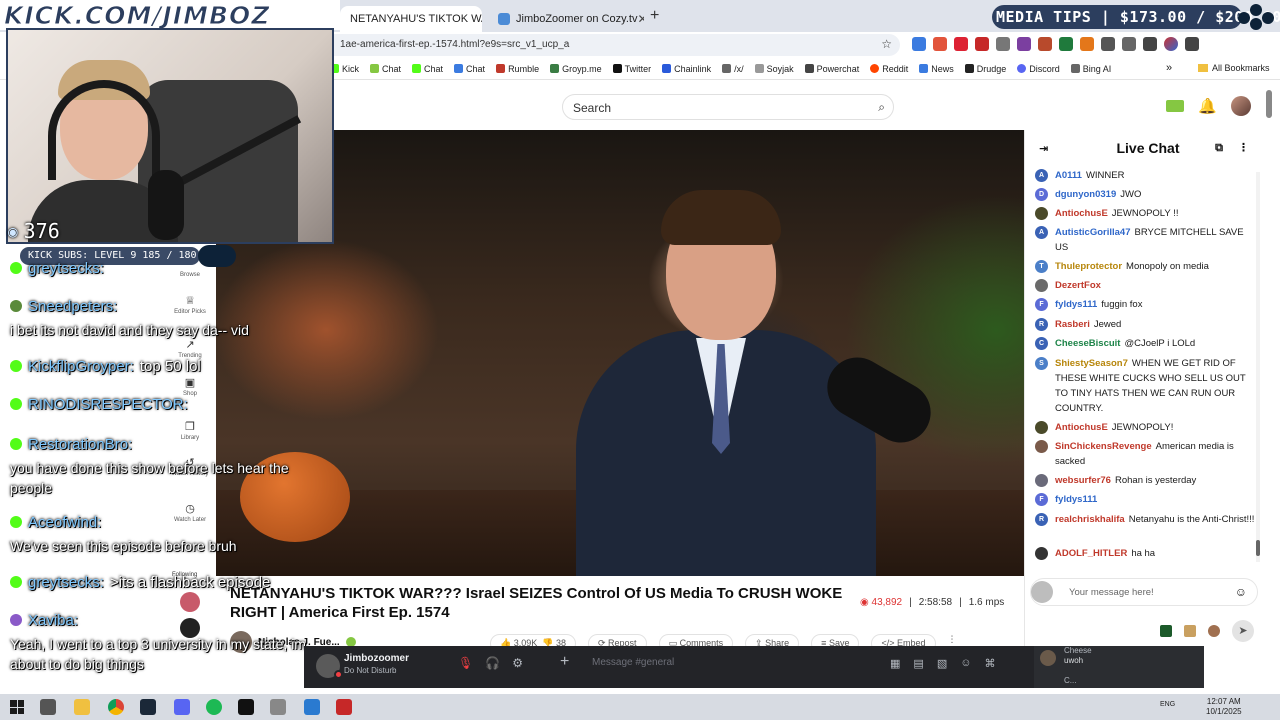 The image size is (1280, 720). I want to click on start-button-icon, so click(17, 707).